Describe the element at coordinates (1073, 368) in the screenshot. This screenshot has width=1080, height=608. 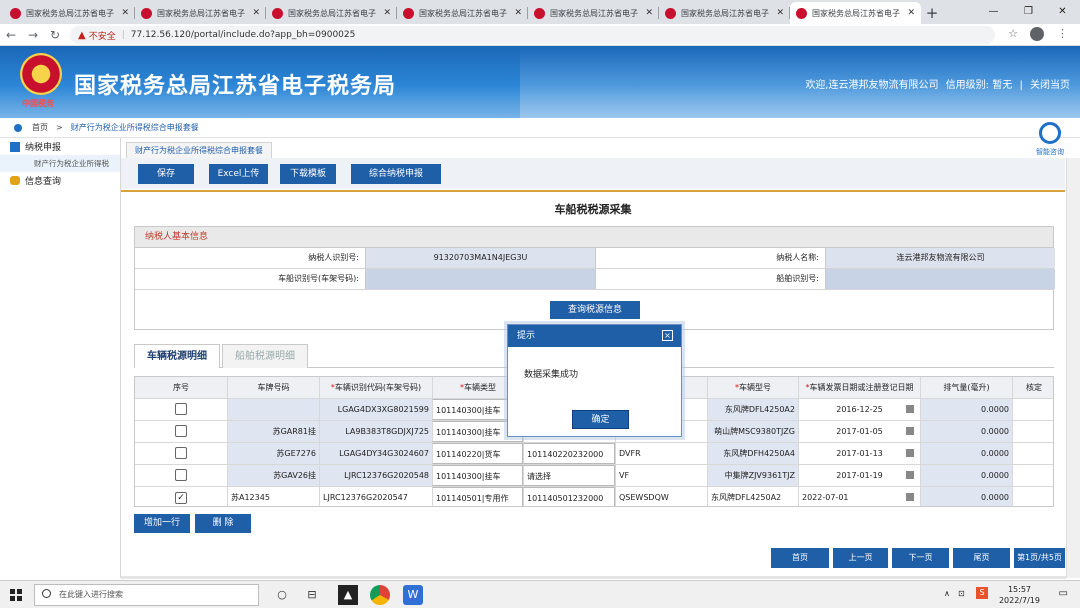
I see `vertical-scrollbar` at that location.